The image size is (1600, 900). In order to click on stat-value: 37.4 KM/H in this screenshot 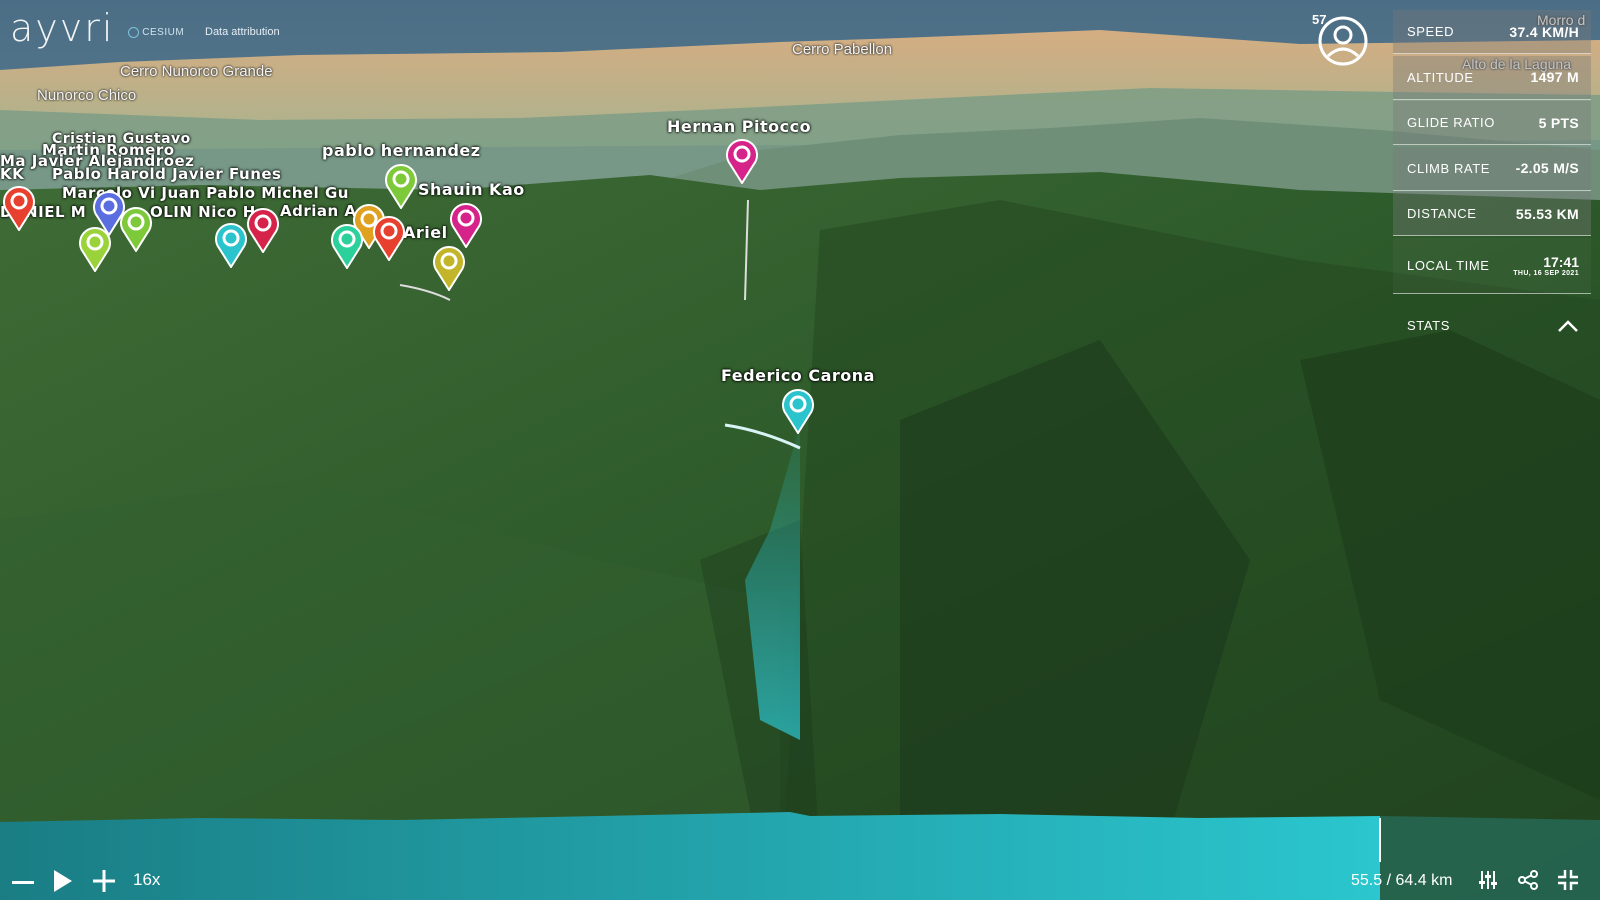, I will do `click(1544, 31)`.